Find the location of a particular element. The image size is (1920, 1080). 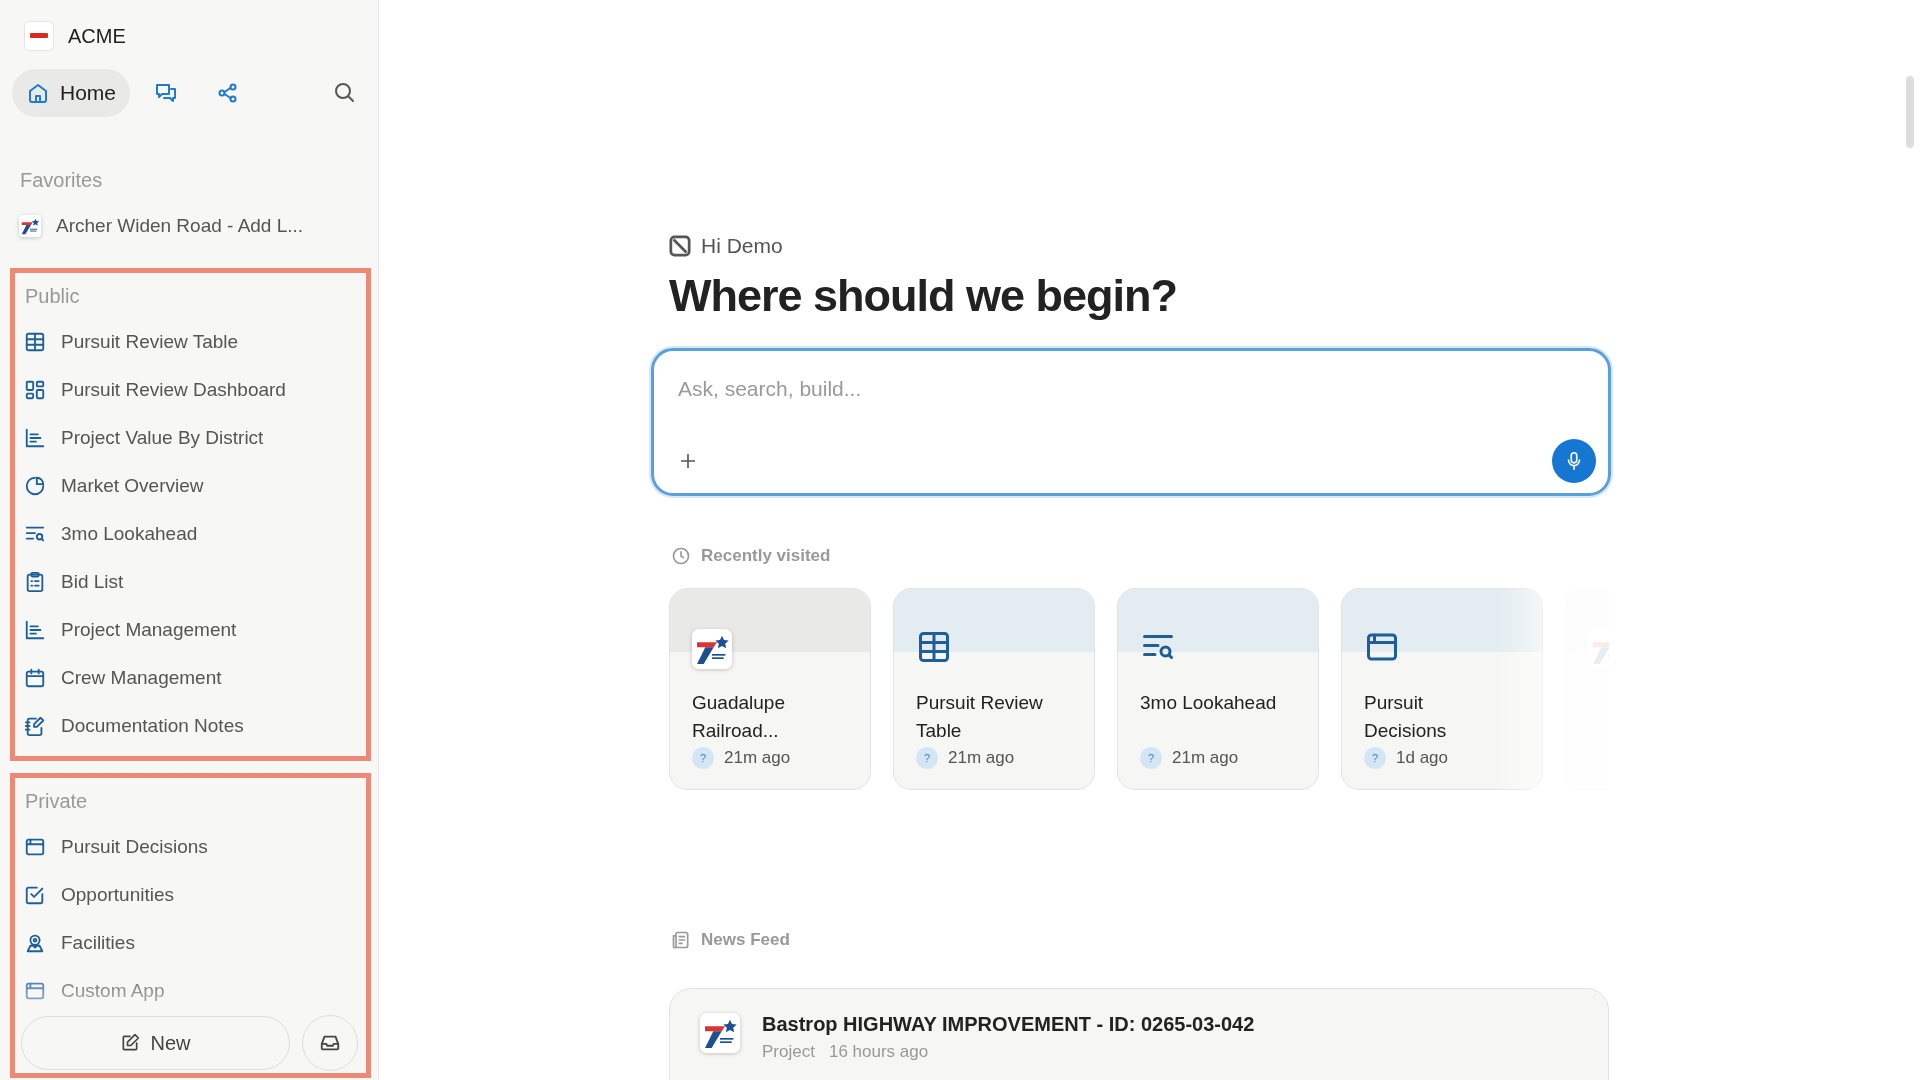

clock-icon is located at coordinates (681, 556).